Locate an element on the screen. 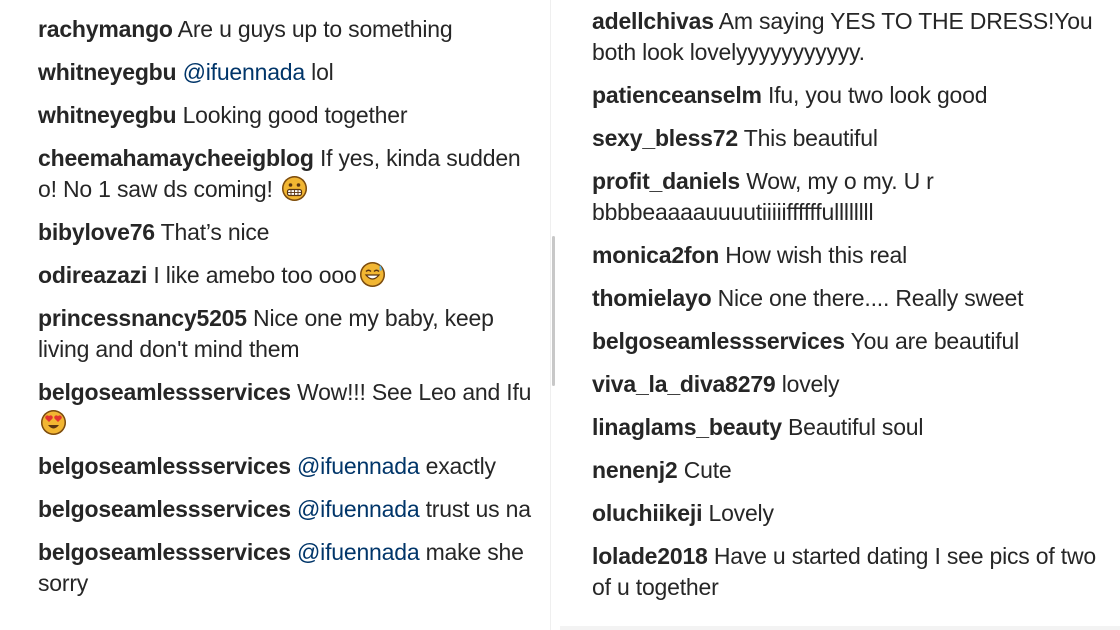 The width and height of the screenshot is (1120, 630). comment-username: nenenj2 is located at coordinates (635, 470).